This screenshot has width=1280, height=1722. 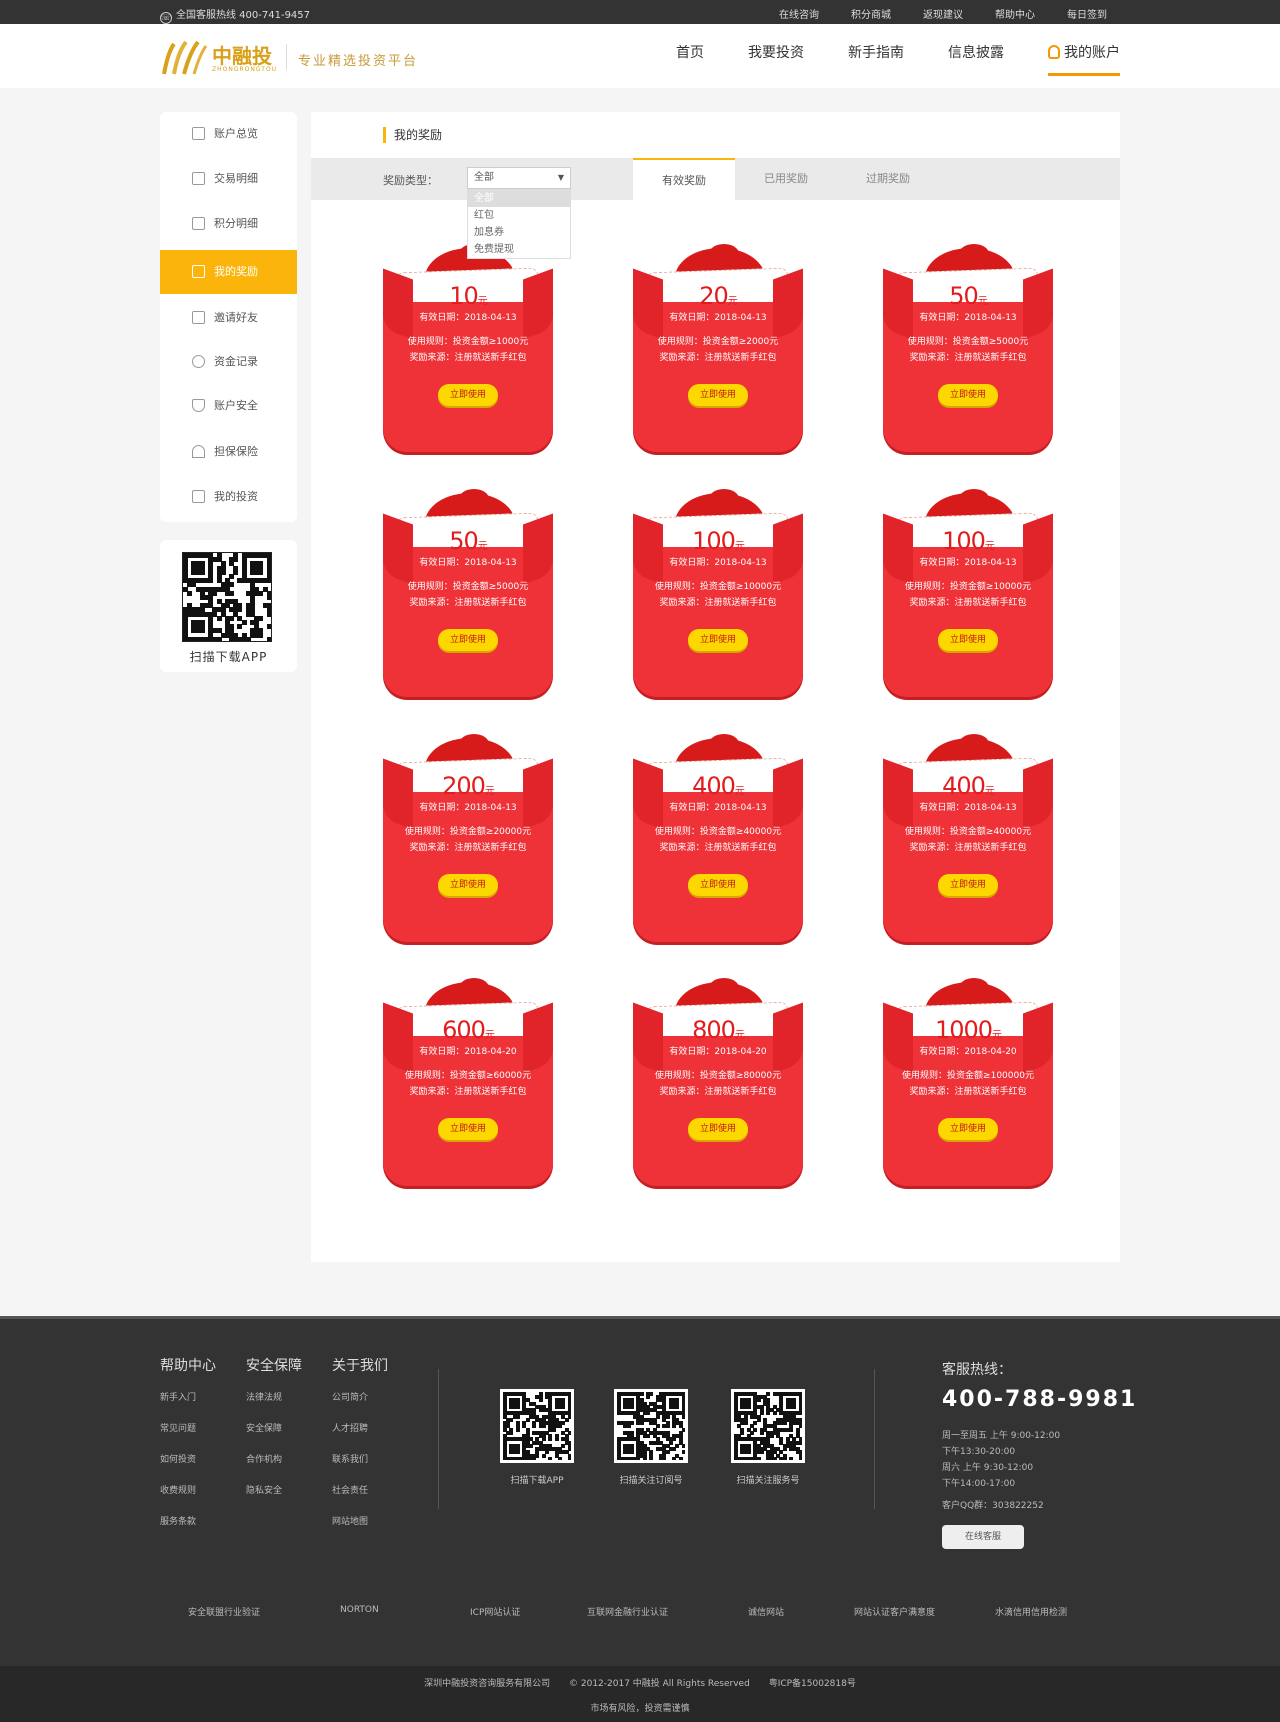 I want to click on nav-invest: 我要投资, so click(x=776, y=56).